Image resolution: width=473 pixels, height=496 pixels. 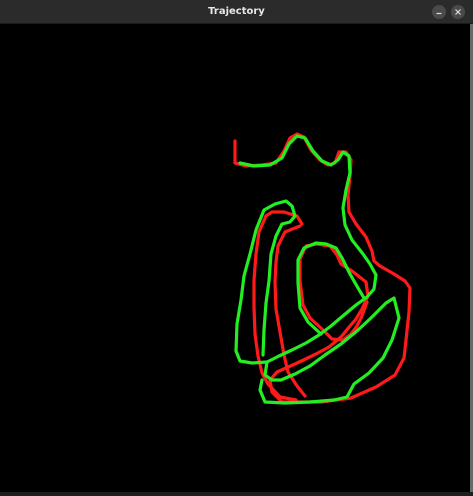 I want to click on minimize-icon, so click(x=439, y=13).